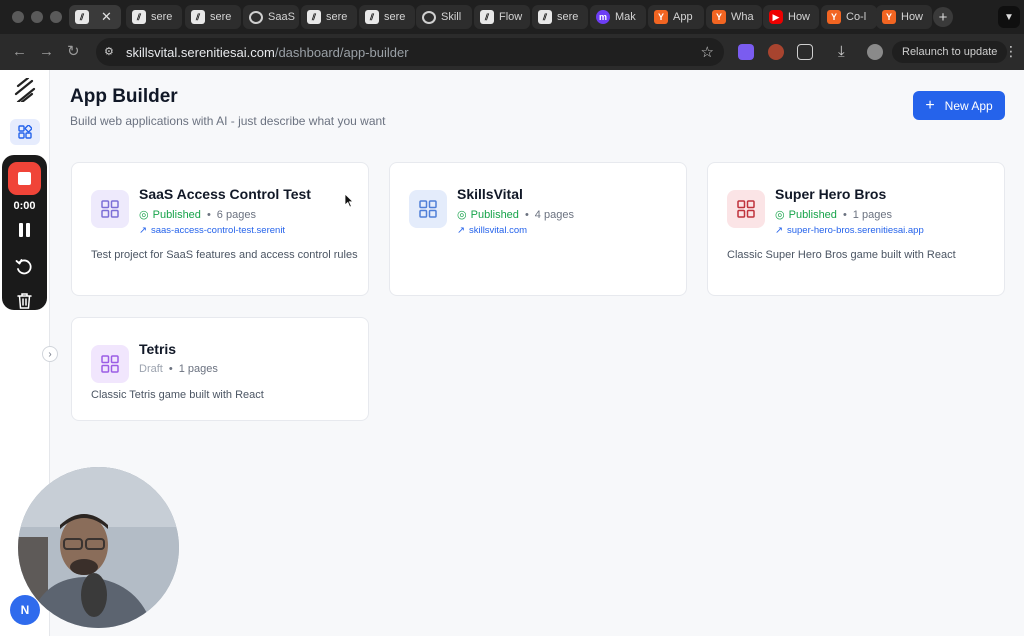 The height and width of the screenshot is (636, 1024). What do you see at coordinates (56, 17) in the screenshot?
I see `window-zoom-button` at bounding box center [56, 17].